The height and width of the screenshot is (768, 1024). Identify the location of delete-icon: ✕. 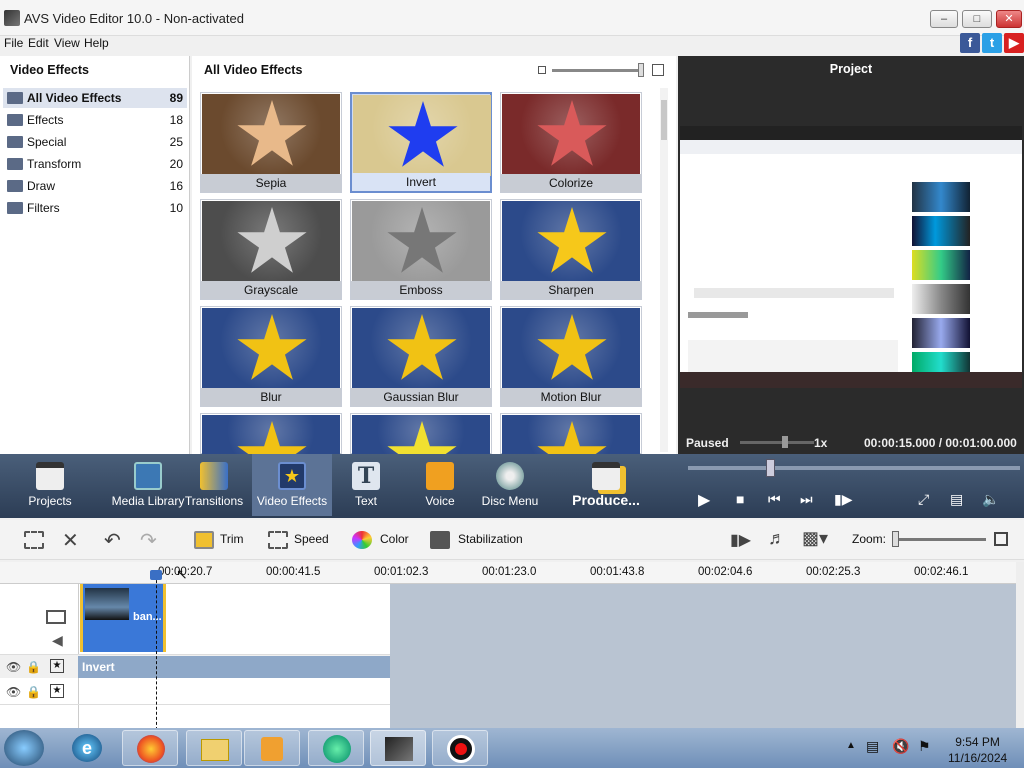
(70, 540).